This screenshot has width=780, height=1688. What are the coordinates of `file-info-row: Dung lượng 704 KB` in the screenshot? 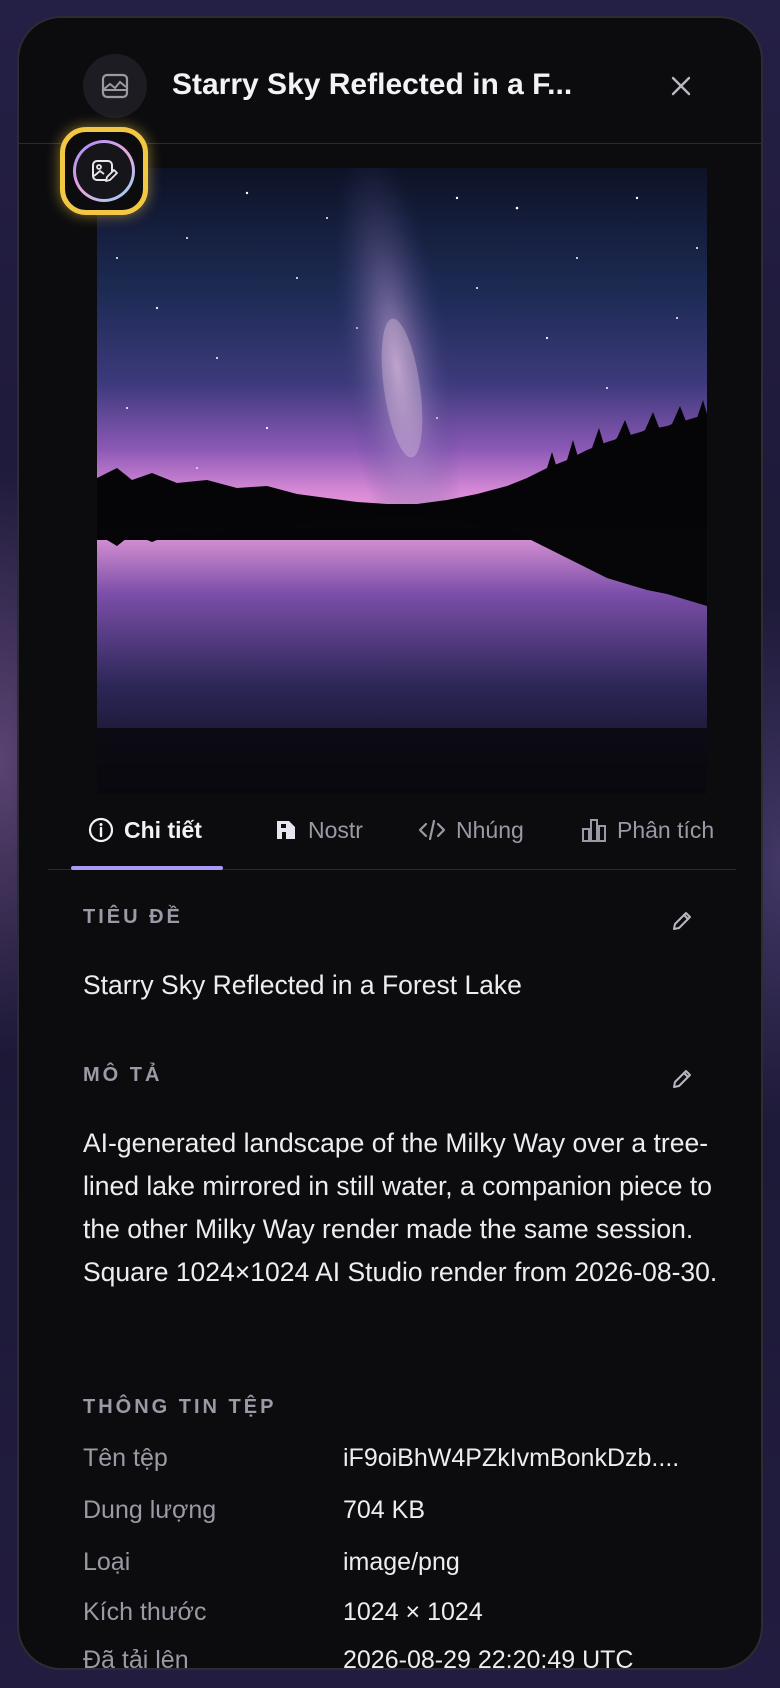 It's located at (403, 1513).